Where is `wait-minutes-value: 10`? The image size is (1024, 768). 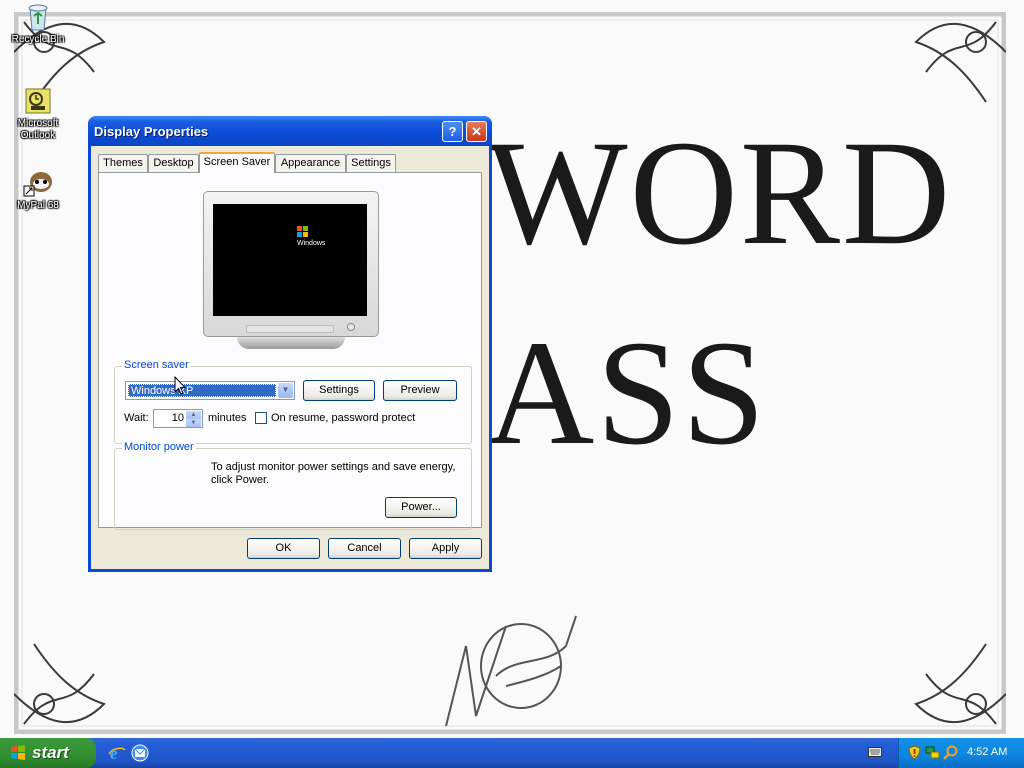
wait-minutes-value: 10 is located at coordinates (177, 418).